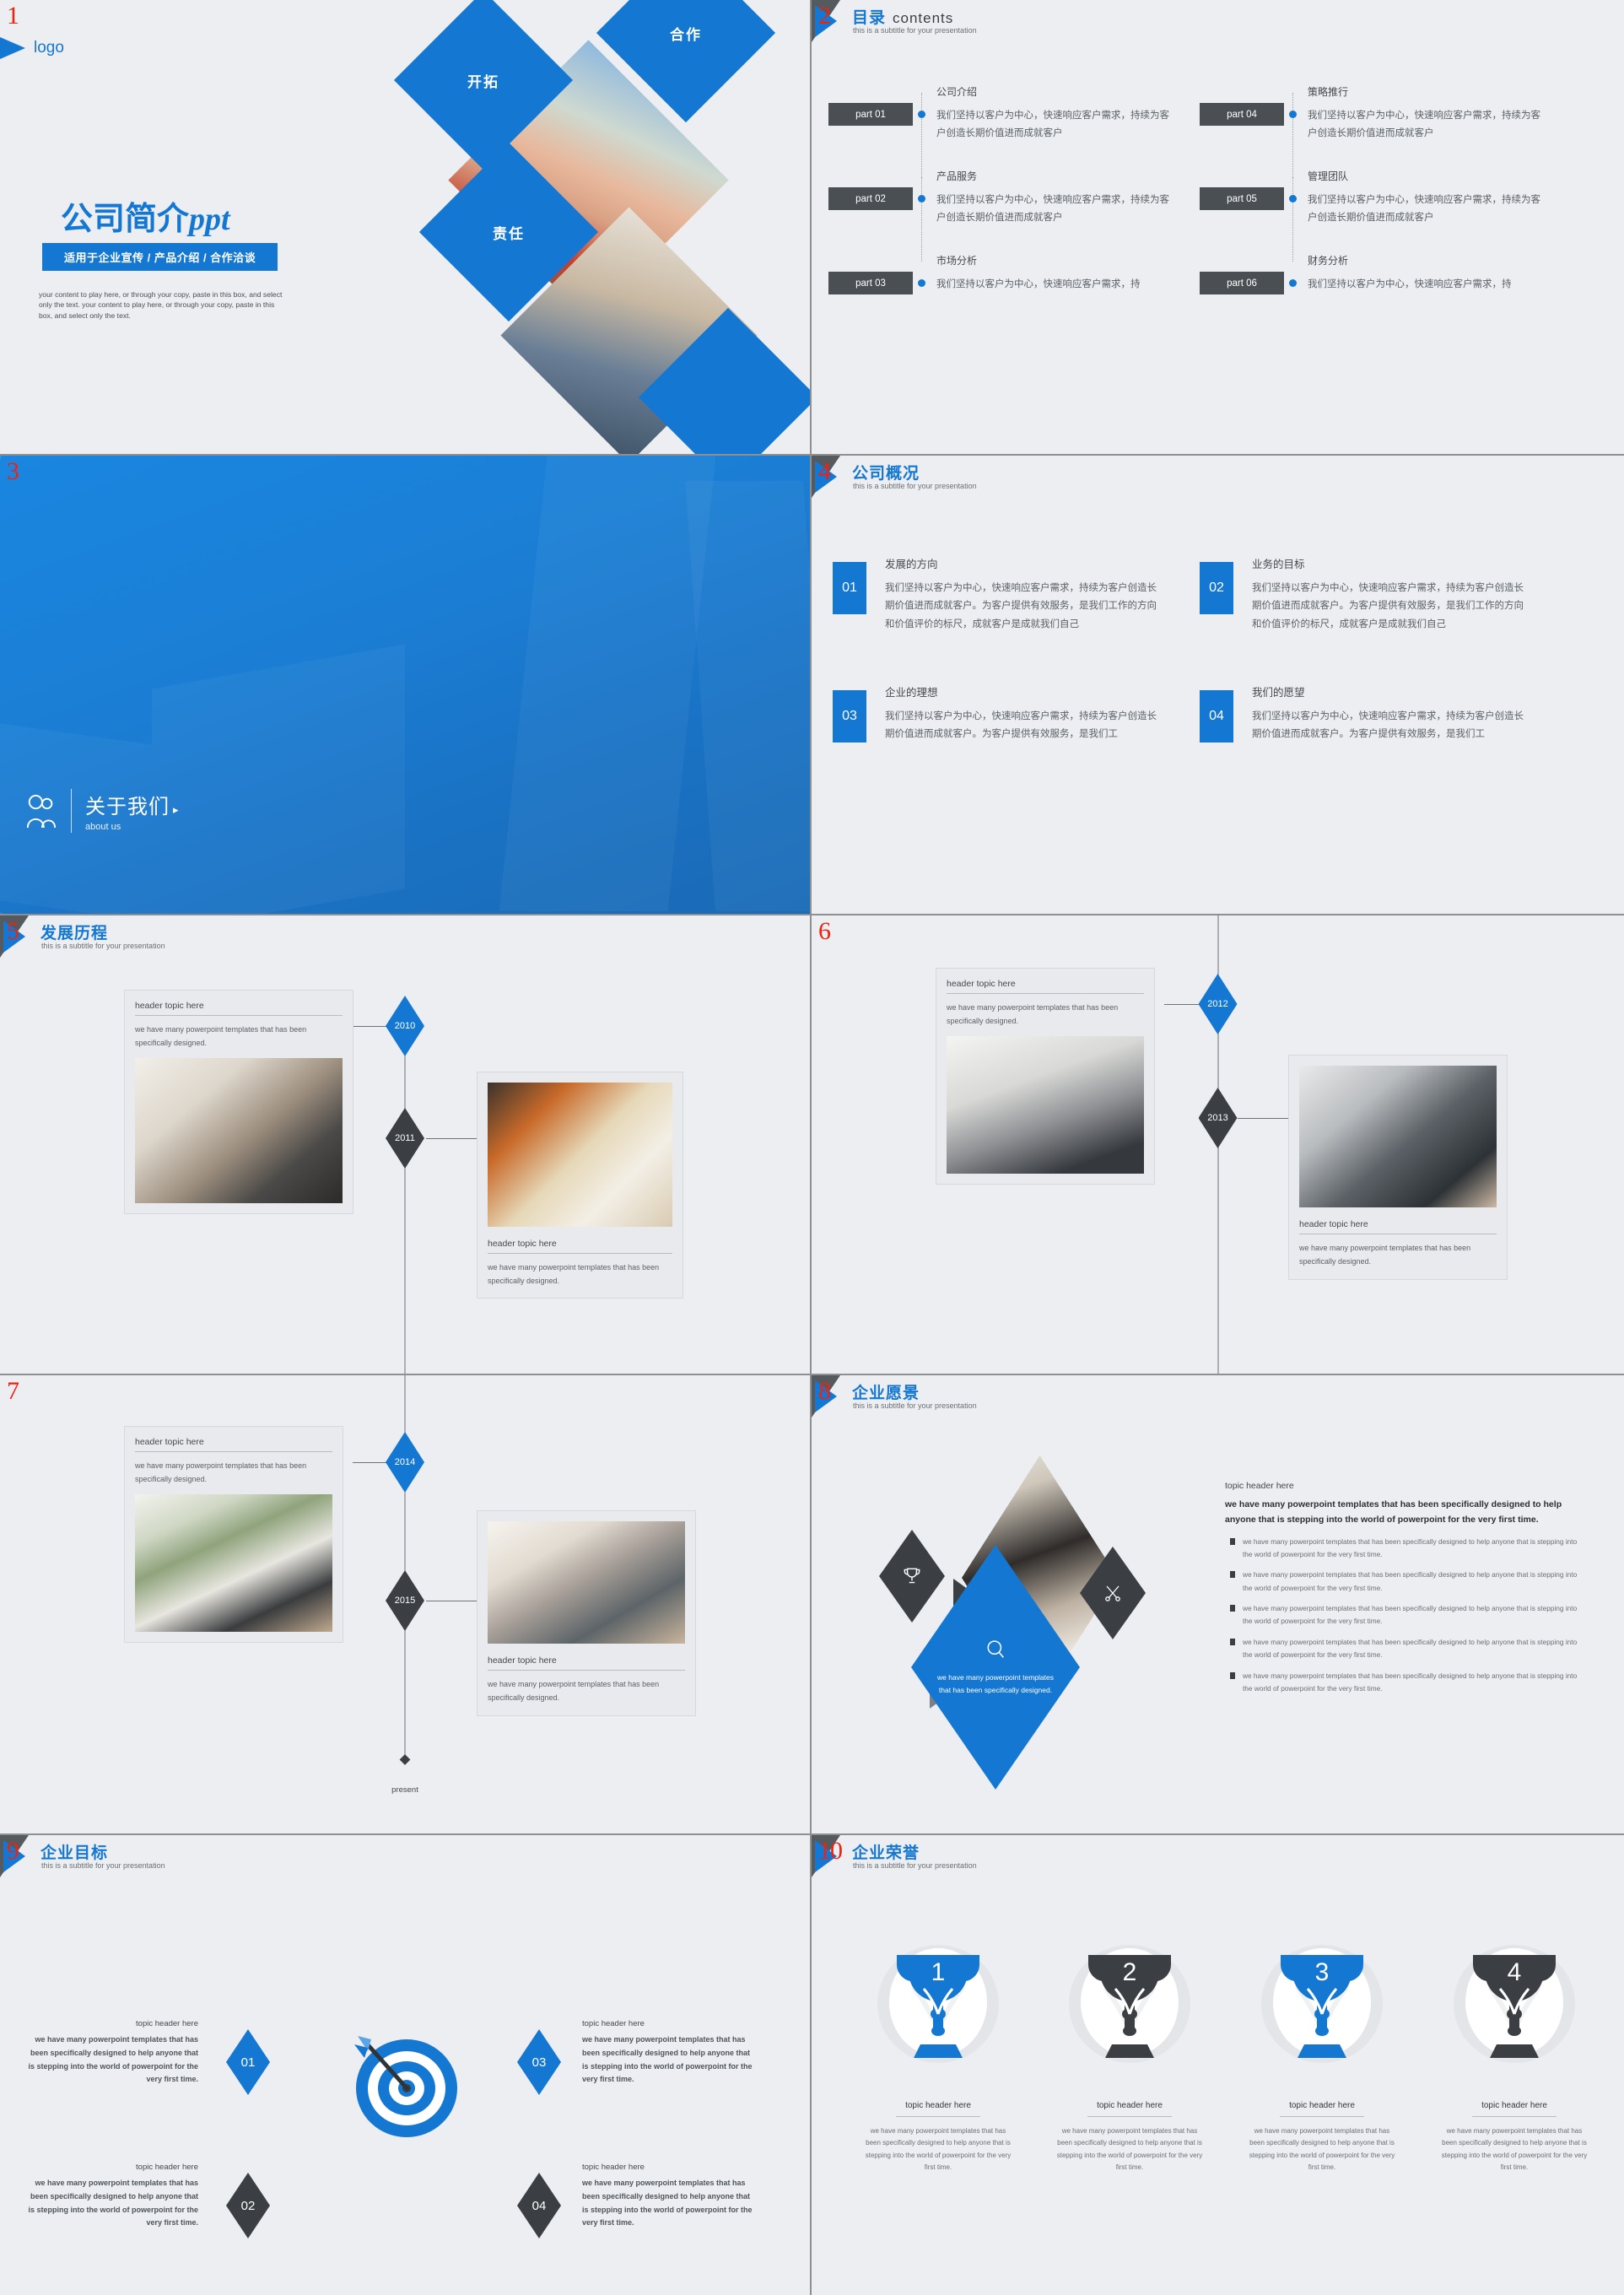 This screenshot has height=2295, width=1624. I want to click on toc-item: part 06 财务分析 我们坚持以客户为中心，快速响应客户需求，持, so click(1377, 295).